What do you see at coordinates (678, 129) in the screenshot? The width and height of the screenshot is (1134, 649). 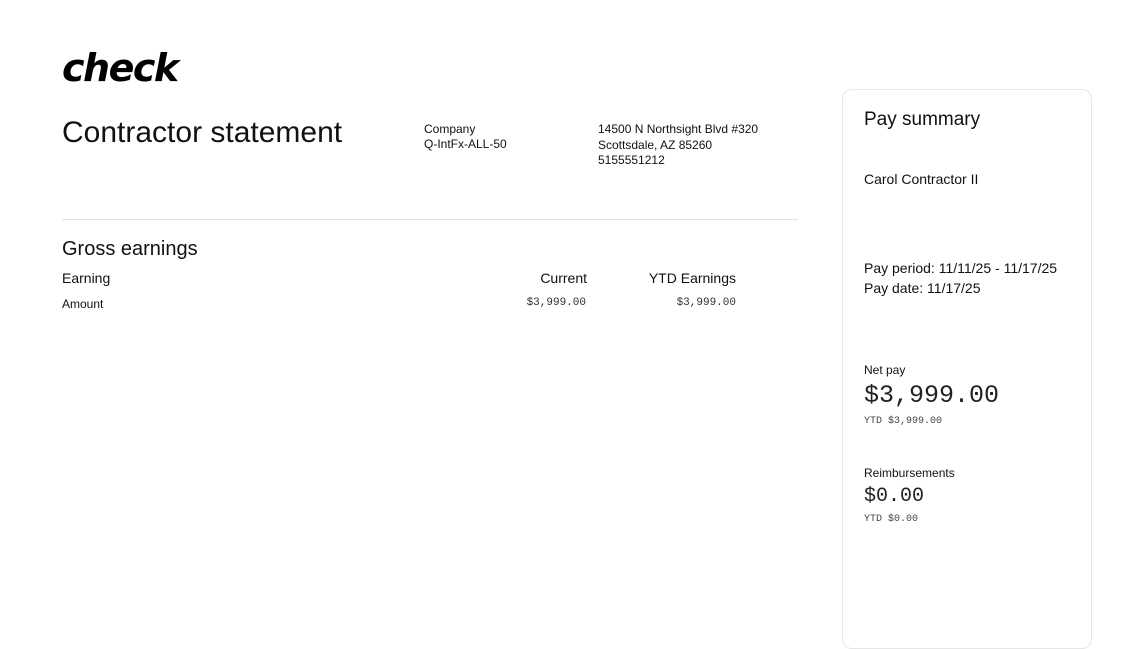 I see `address-line-1: 14500 N Northsight Blvd #320` at bounding box center [678, 129].